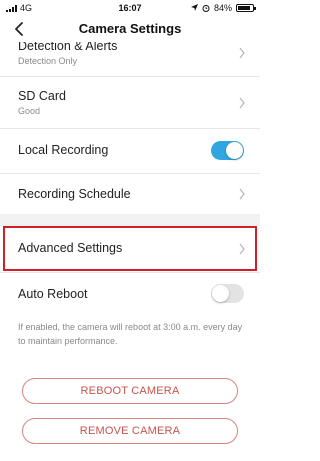 The width and height of the screenshot is (320, 461). I want to click on row-label: SD Card, so click(42, 96).